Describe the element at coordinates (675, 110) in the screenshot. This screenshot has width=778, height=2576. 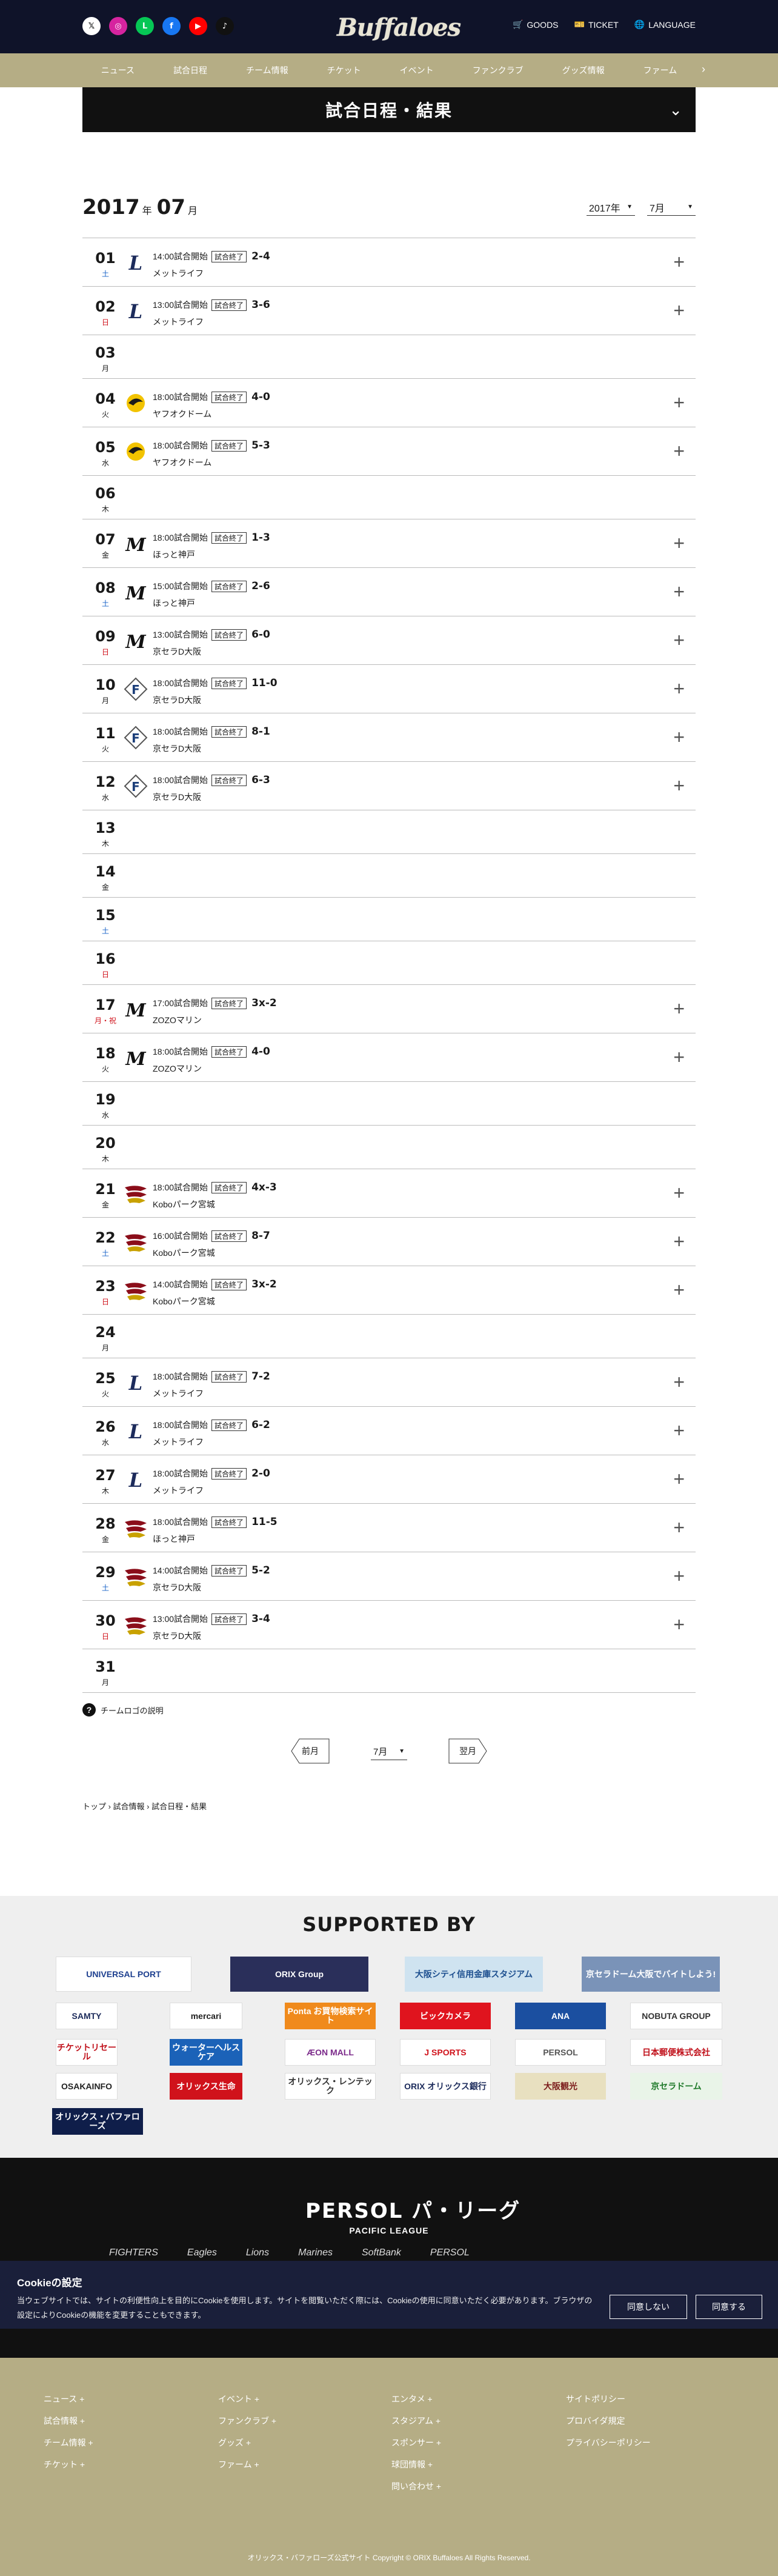
I see `chevron-down-icon: ⌄` at that location.